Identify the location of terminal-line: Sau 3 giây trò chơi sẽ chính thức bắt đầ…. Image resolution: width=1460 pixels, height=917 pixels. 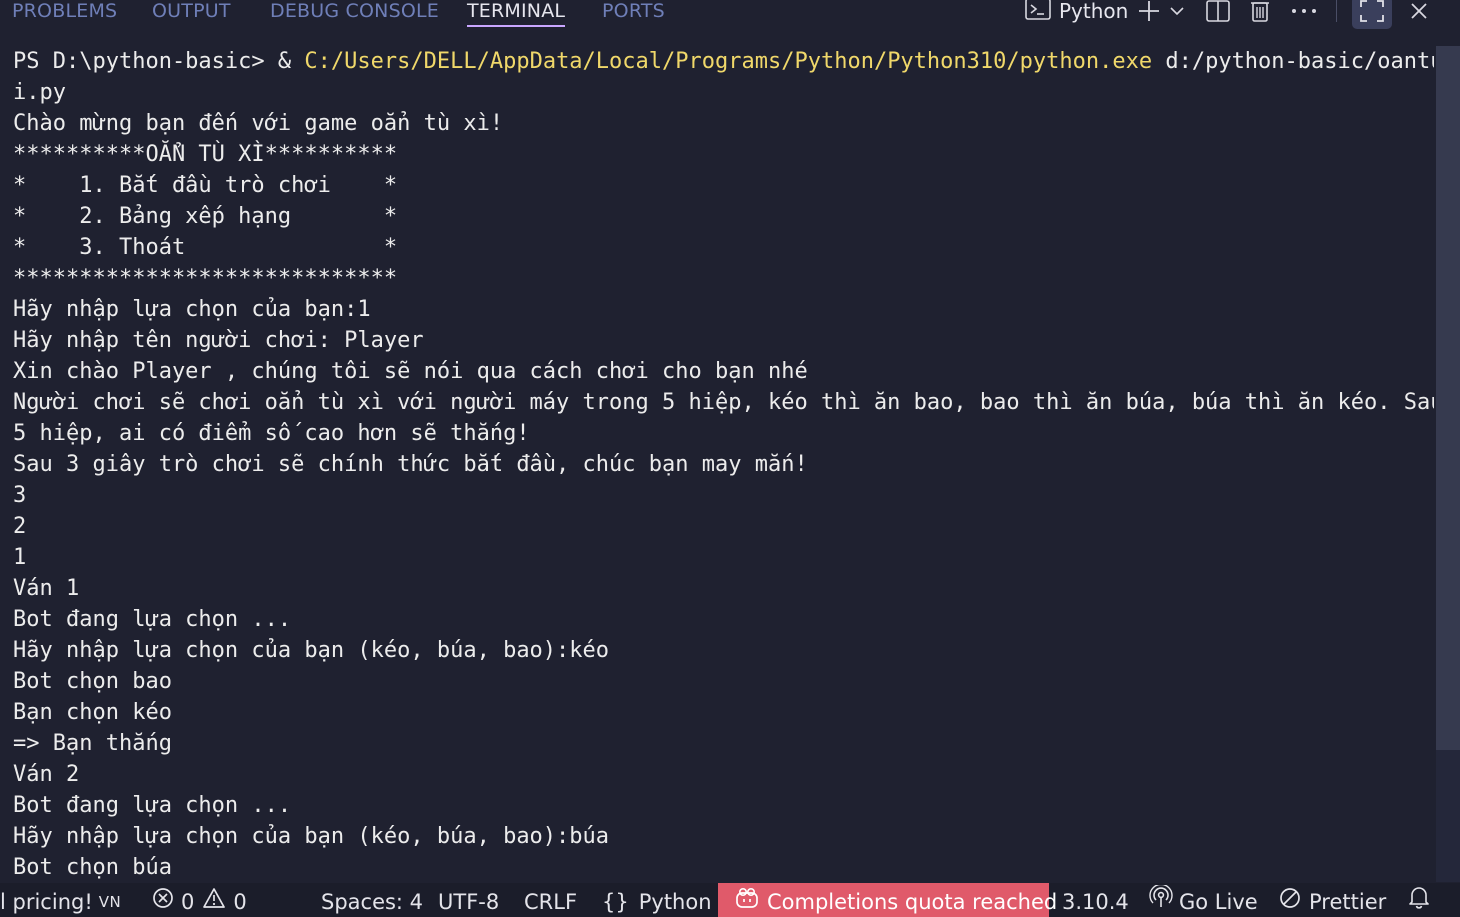
(410, 464).